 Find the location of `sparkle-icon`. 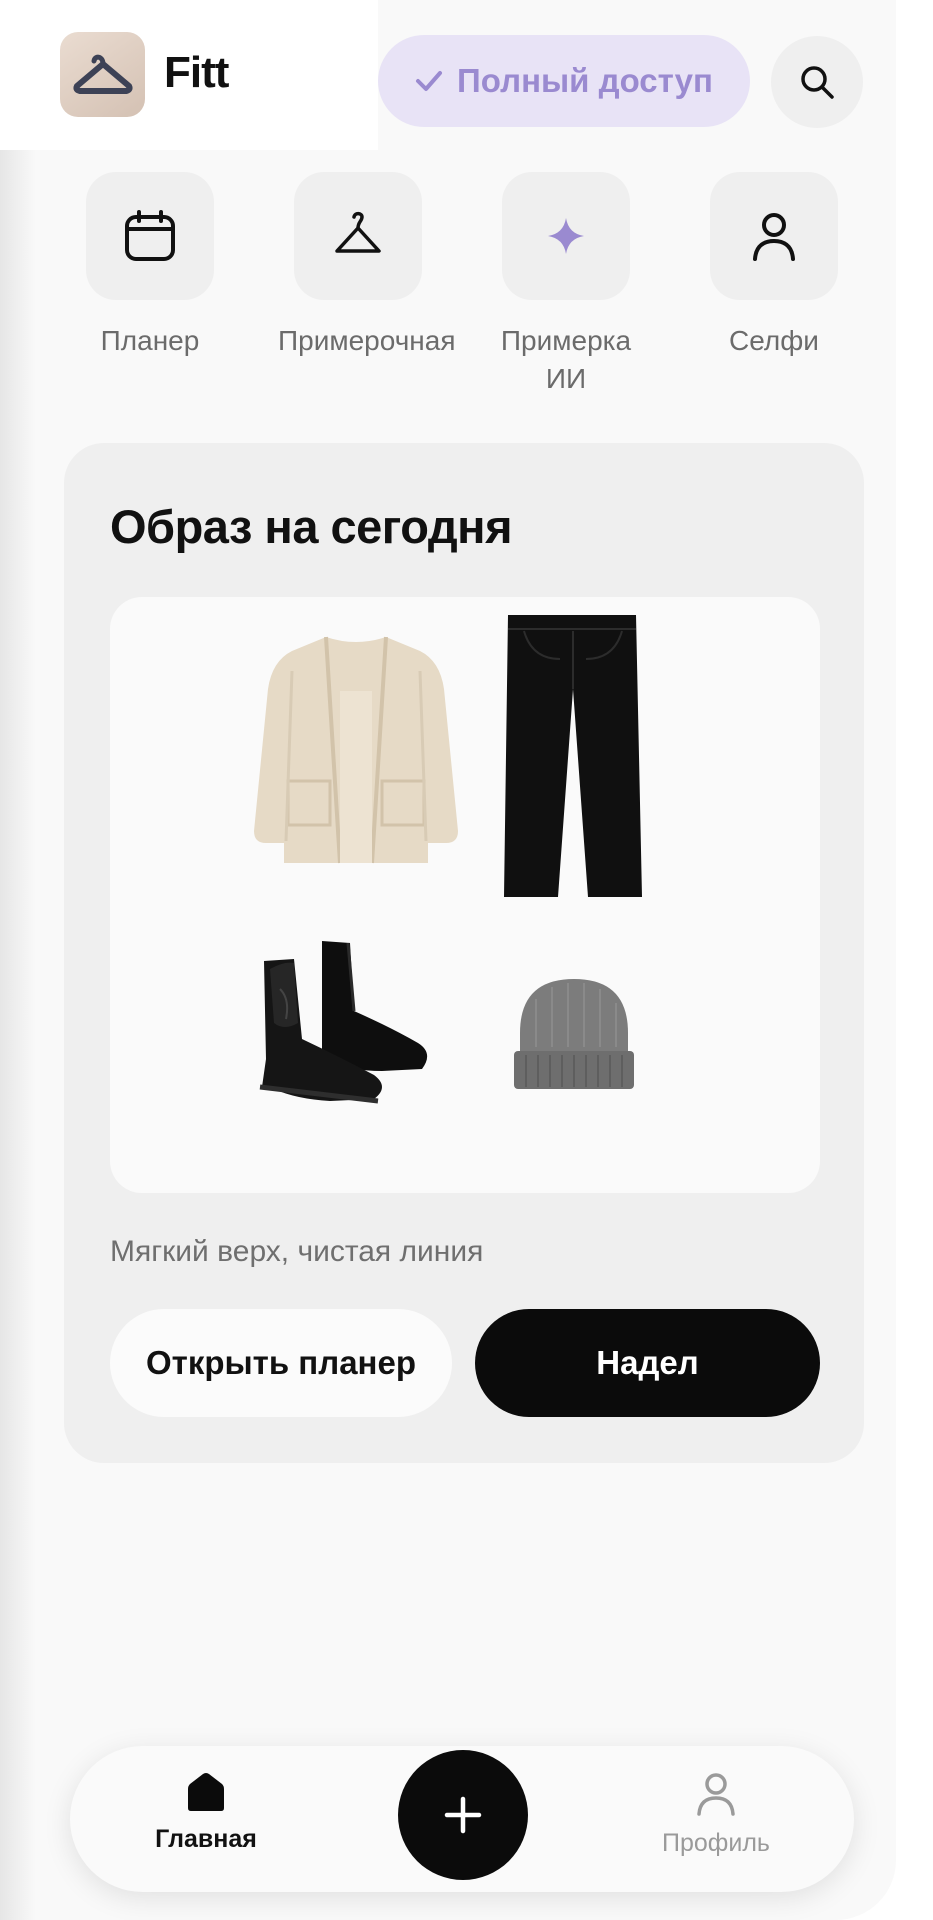

sparkle-icon is located at coordinates (566, 236).